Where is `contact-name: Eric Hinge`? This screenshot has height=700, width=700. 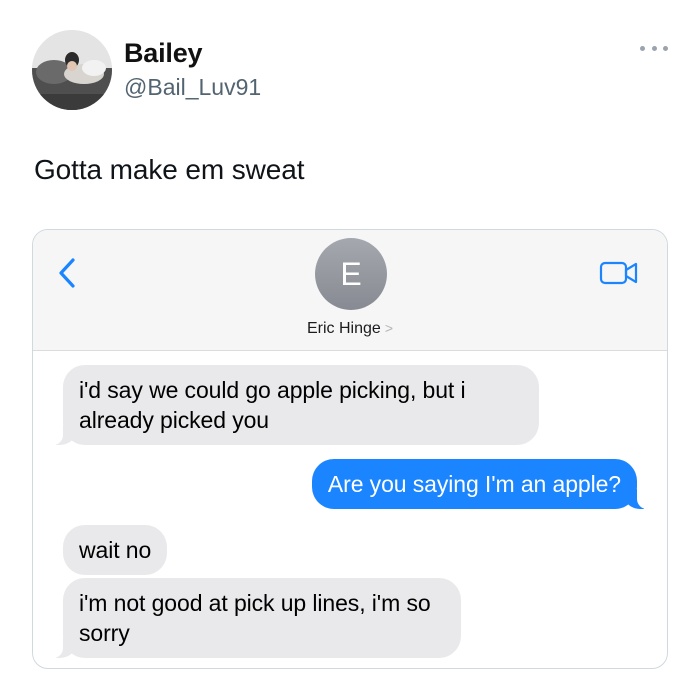
contact-name: Eric Hinge is located at coordinates (344, 328).